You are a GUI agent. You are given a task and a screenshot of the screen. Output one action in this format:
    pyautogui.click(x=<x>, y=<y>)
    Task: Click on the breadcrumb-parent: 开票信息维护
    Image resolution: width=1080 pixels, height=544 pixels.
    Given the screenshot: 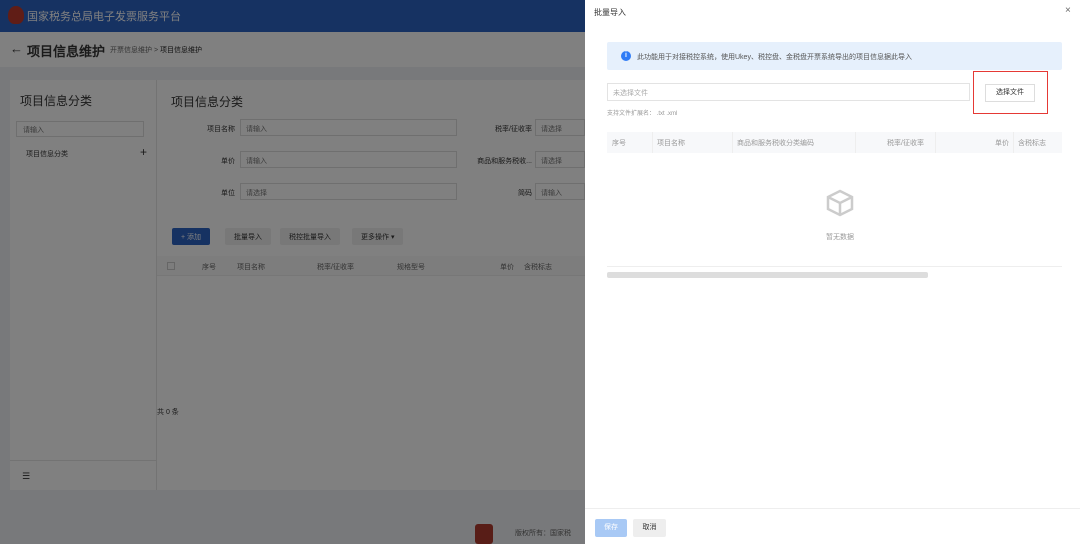 What is the action you would take?
    pyautogui.click(x=131, y=50)
    